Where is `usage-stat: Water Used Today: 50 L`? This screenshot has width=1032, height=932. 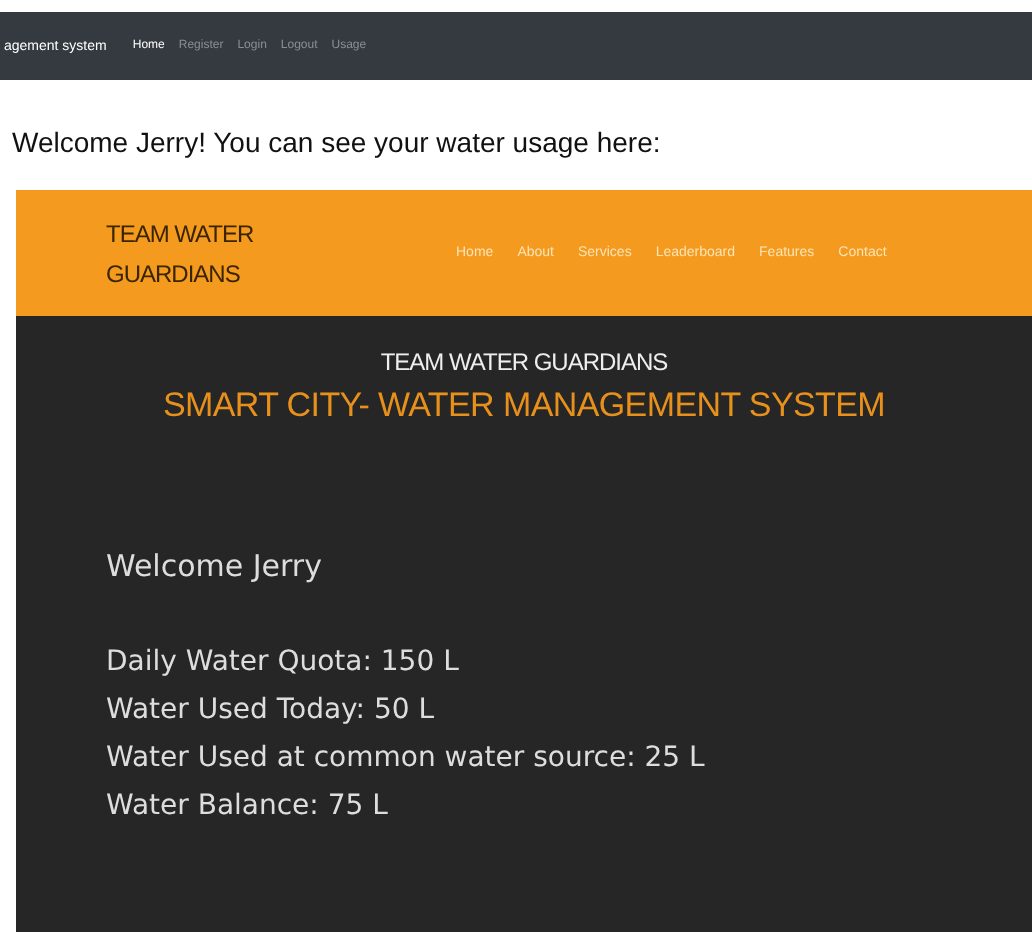 usage-stat: Water Used Today: 50 L is located at coordinates (271, 711).